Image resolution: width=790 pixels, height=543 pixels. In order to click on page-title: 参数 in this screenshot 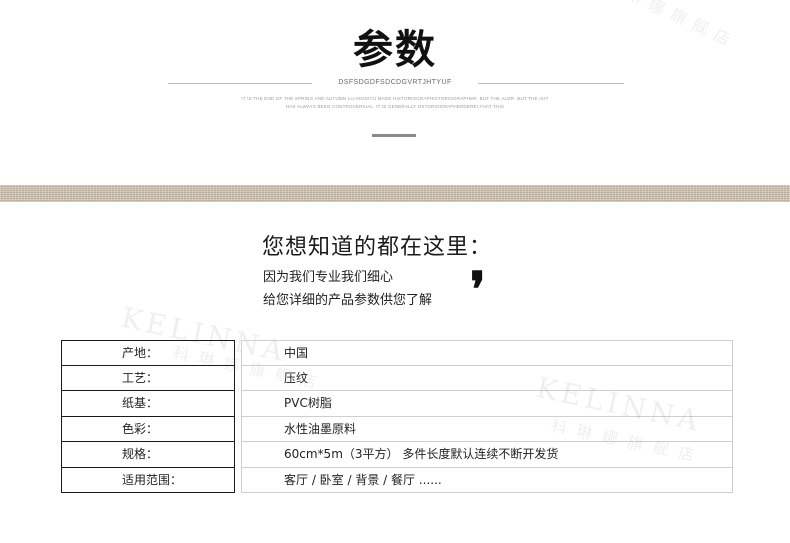, I will do `click(395, 50)`.